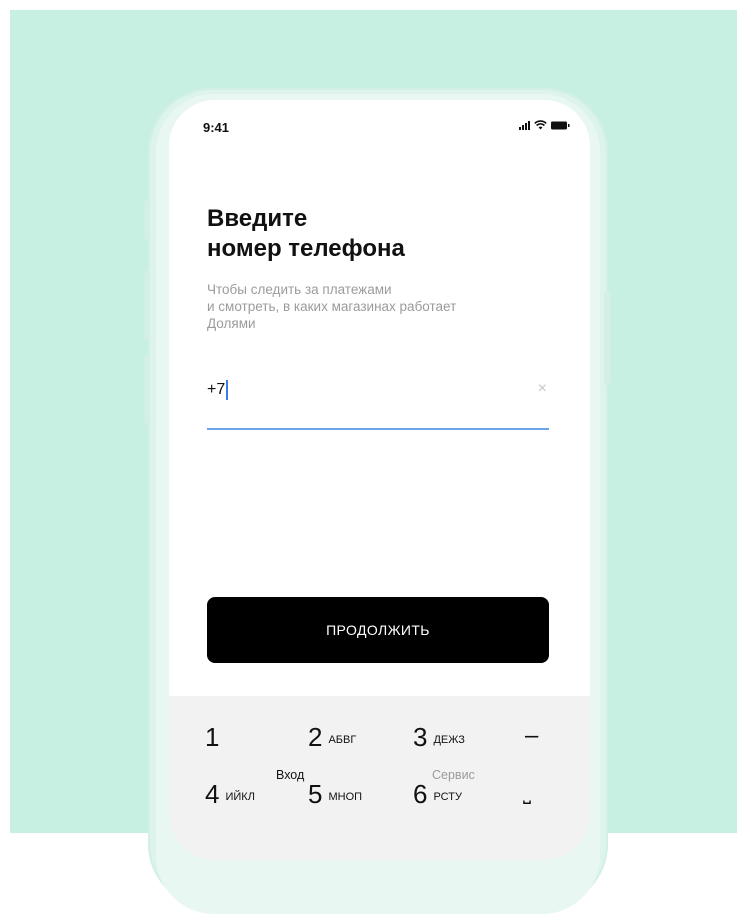 Image resolution: width=737 pixels, height=914 pixels. What do you see at coordinates (420, 794) in the screenshot?
I see `key-6-number: 6` at bounding box center [420, 794].